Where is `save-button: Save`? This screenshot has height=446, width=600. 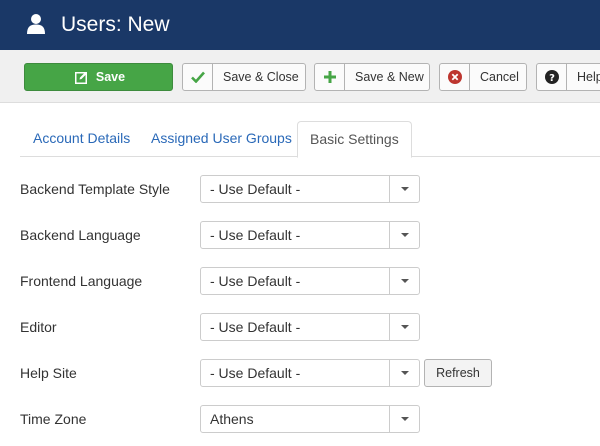 save-button: Save is located at coordinates (98, 77).